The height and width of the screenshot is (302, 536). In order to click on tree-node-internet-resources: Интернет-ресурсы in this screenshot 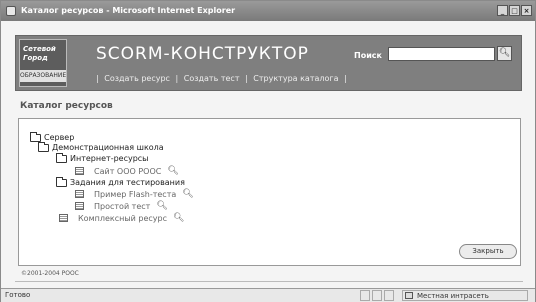, I will do `click(102, 157)`.